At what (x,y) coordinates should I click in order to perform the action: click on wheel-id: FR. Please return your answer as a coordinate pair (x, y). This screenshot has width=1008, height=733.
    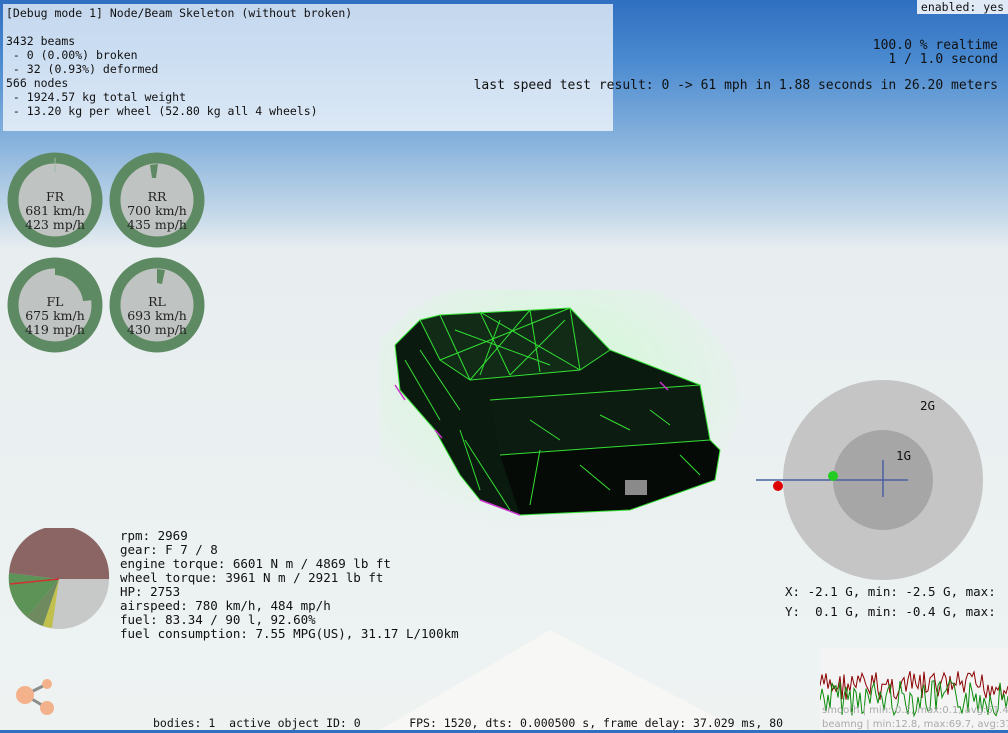
    Looking at the image, I should click on (55, 196).